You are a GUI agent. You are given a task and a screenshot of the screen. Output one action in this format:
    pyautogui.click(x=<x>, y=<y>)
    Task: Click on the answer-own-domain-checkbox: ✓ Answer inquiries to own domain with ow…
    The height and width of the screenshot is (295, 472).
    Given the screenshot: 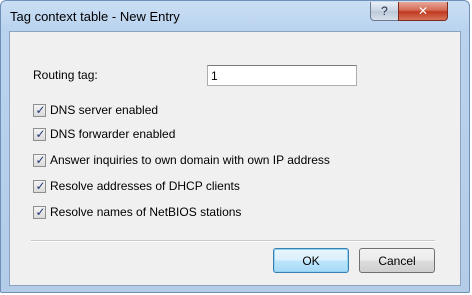 What is the action you would take?
    pyautogui.click(x=181, y=160)
    